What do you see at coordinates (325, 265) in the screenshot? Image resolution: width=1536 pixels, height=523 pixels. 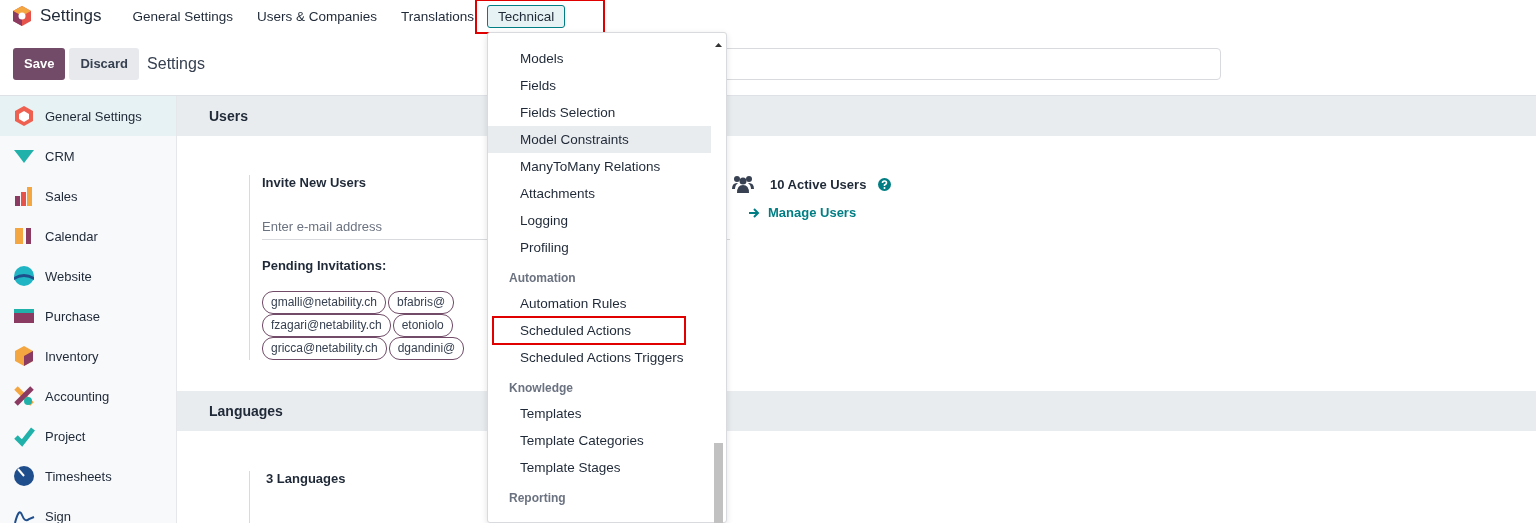 I see `pending-label: Pending Invitations:` at bounding box center [325, 265].